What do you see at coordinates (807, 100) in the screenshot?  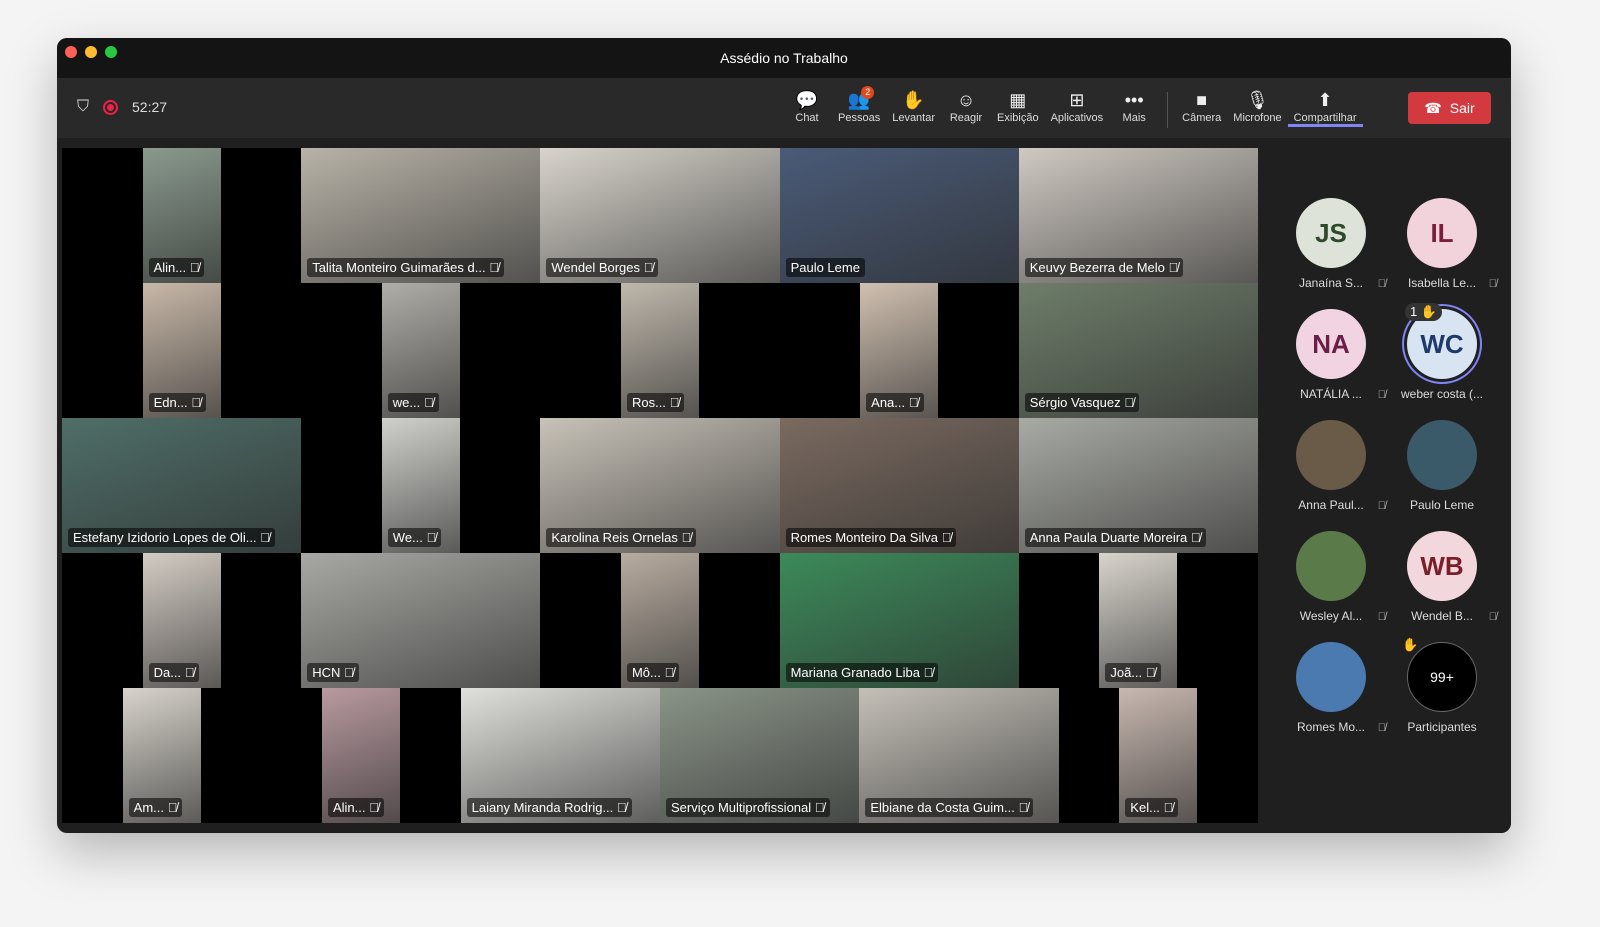 I see `chat-icon: 💬` at bounding box center [807, 100].